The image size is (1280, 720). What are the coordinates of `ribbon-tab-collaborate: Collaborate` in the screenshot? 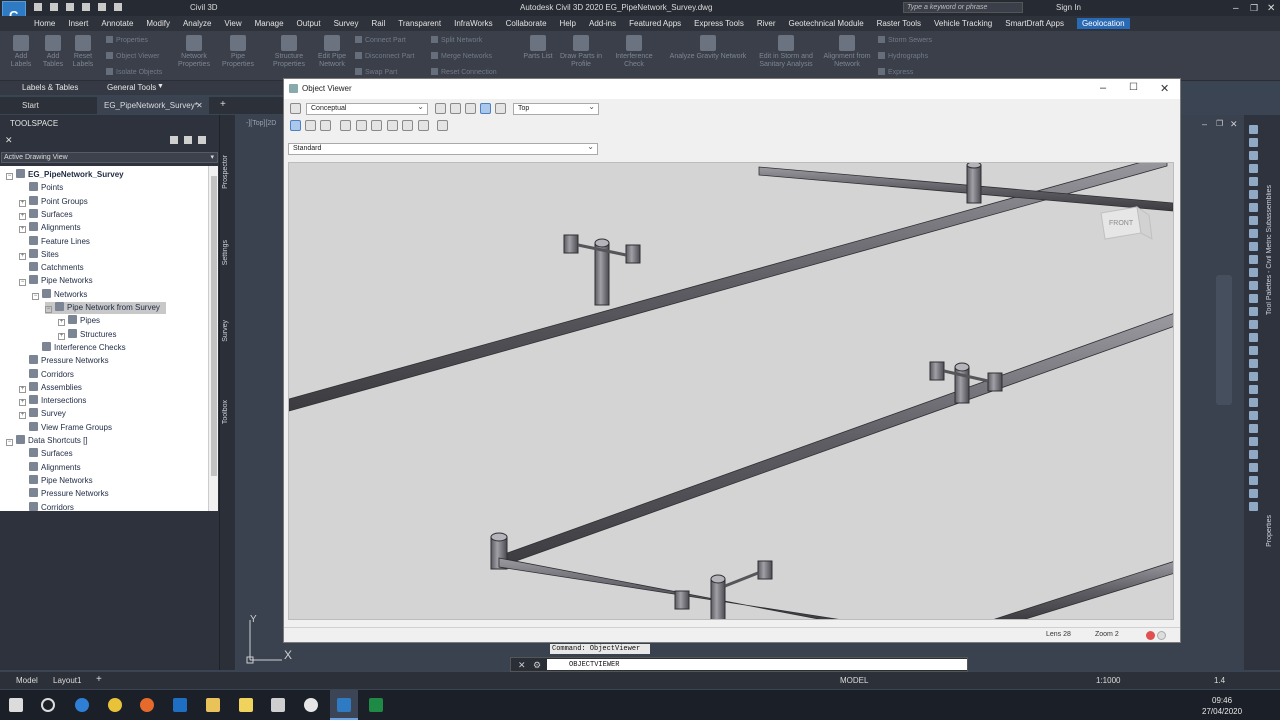 It's located at (526, 23).